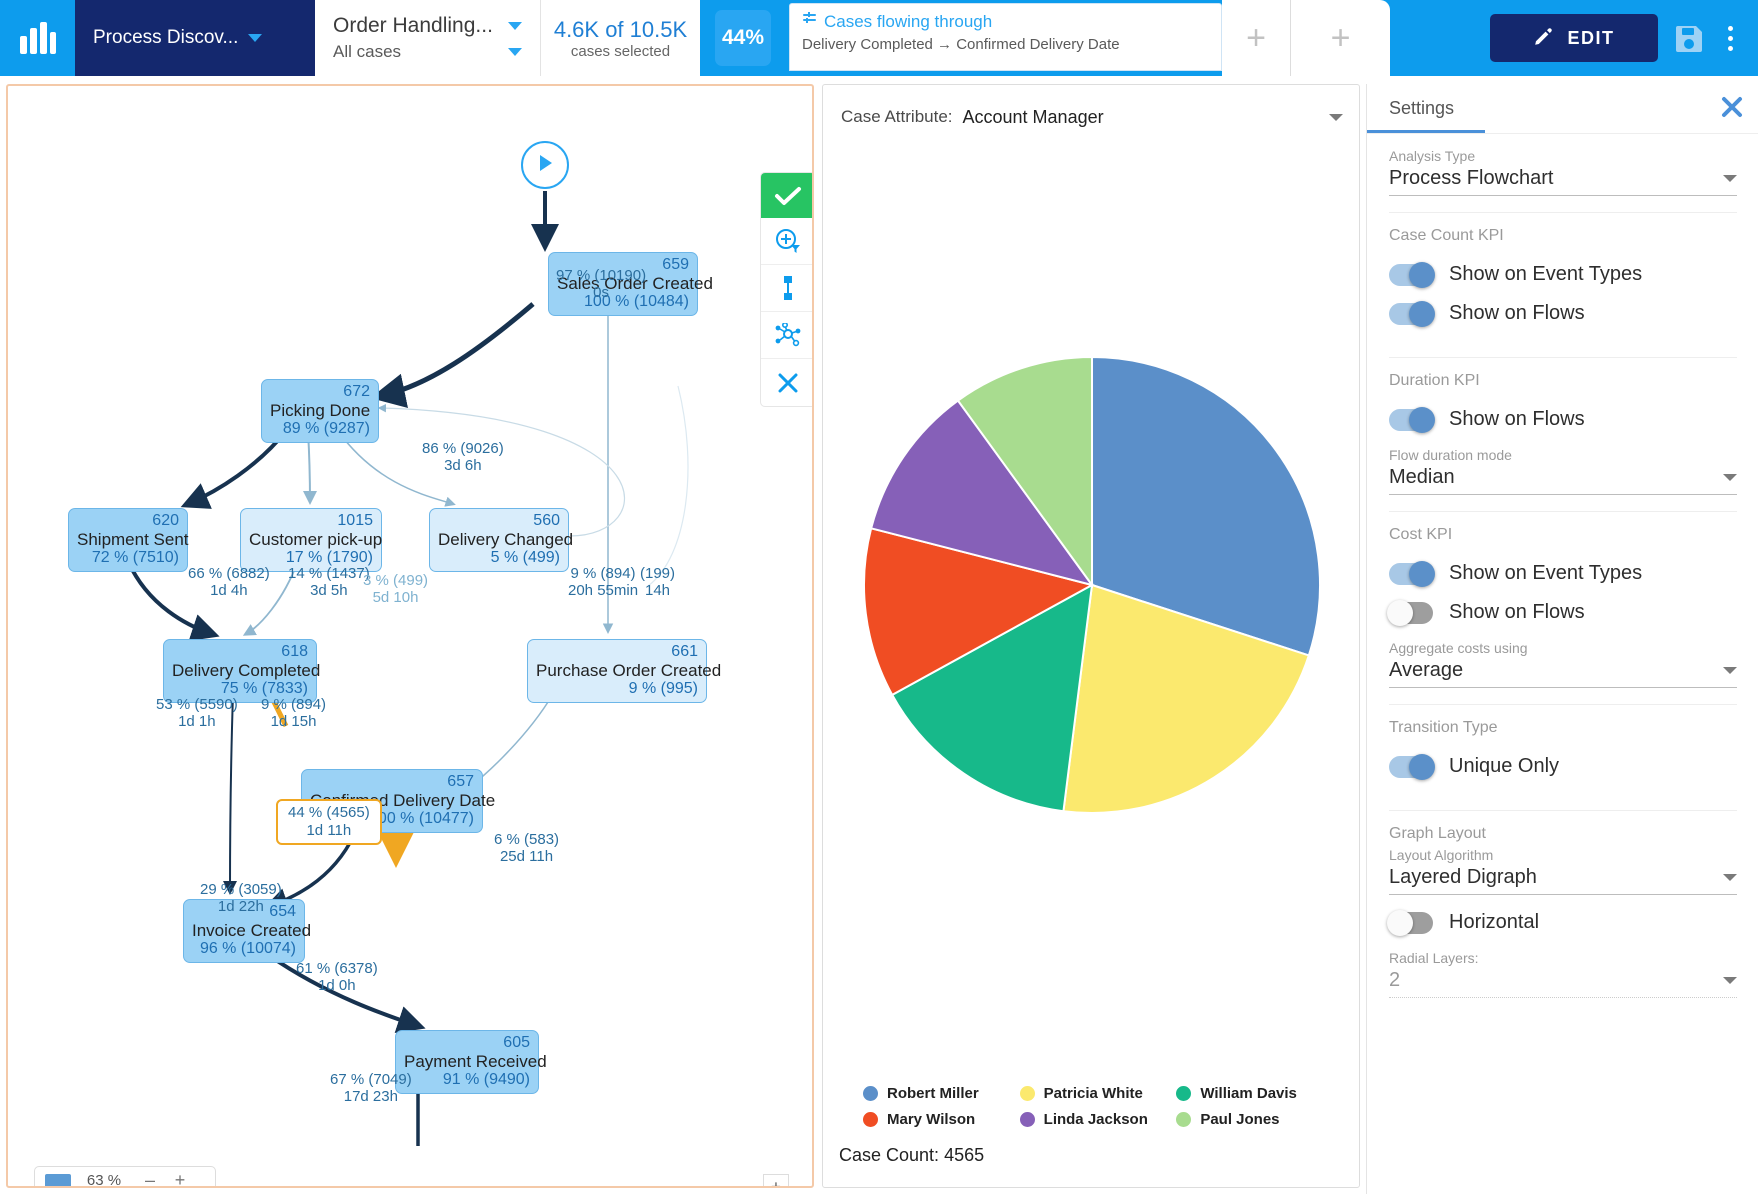 The height and width of the screenshot is (1194, 1758). What do you see at coordinates (1254, 1119) in the screenshot?
I see `legend-item: Paul Jones` at bounding box center [1254, 1119].